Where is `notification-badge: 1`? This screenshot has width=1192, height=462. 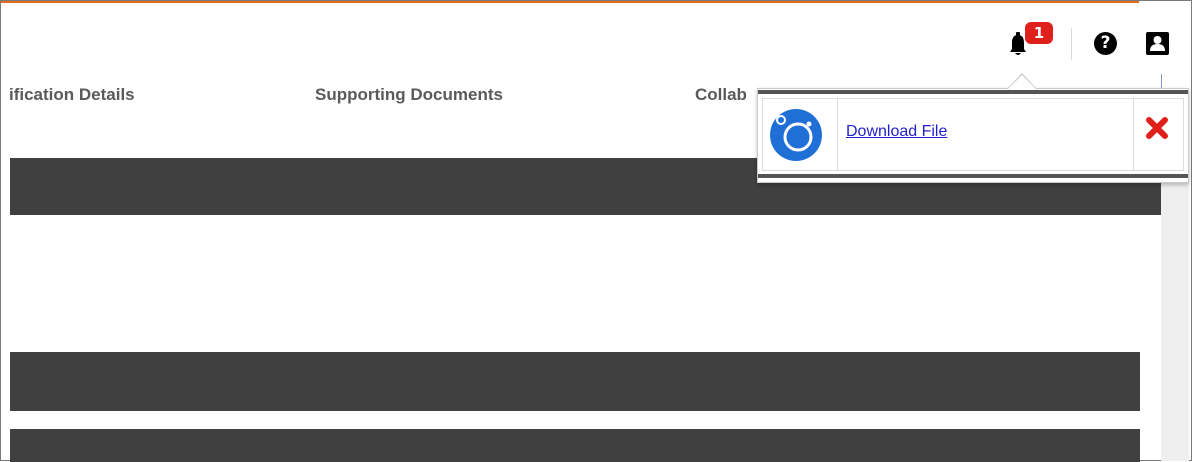 notification-badge: 1 is located at coordinates (1039, 33).